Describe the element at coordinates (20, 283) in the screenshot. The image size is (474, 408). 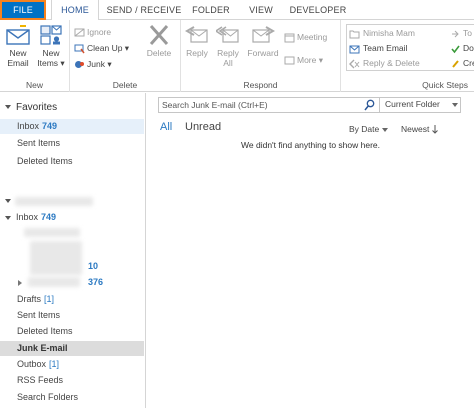
I see `expand-triangle-icon` at that location.